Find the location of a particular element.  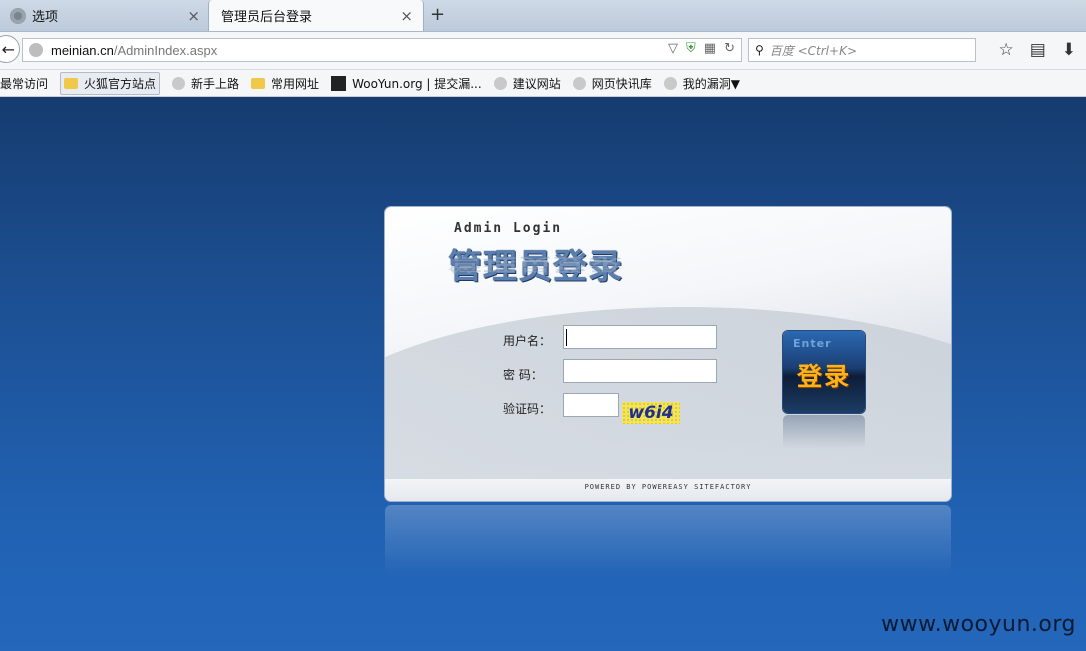

username-label: 用户名： is located at coordinates (527, 341).